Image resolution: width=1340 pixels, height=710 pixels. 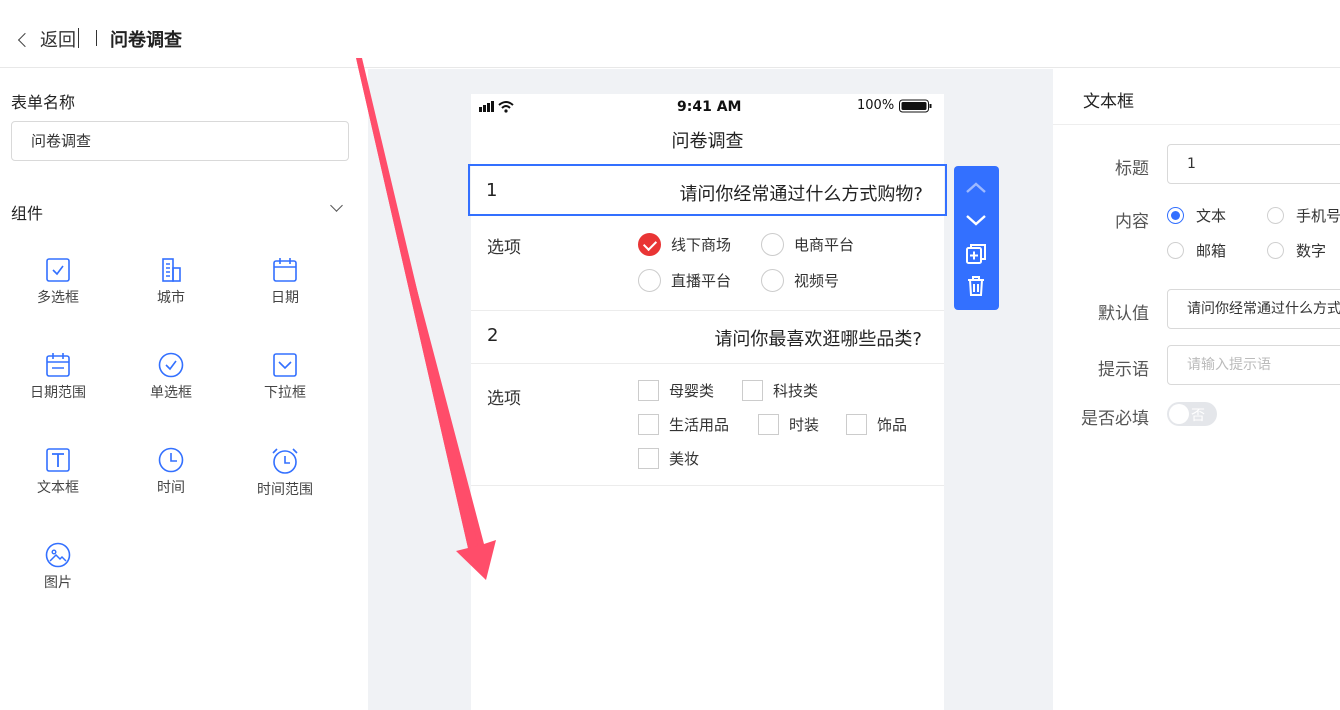 What do you see at coordinates (1132, 222) in the screenshot?
I see `content-label: 内容` at bounding box center [1132, 222].